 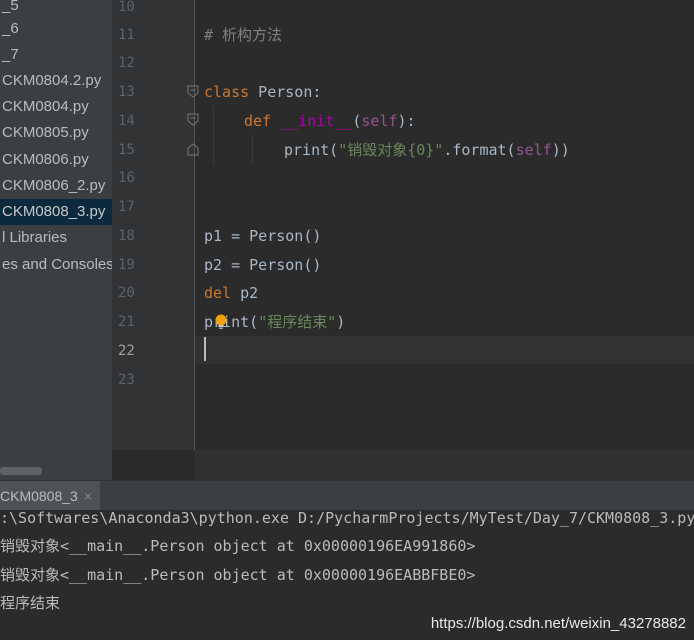 I want to click on arg-self: self, so click(x=533, y=150).